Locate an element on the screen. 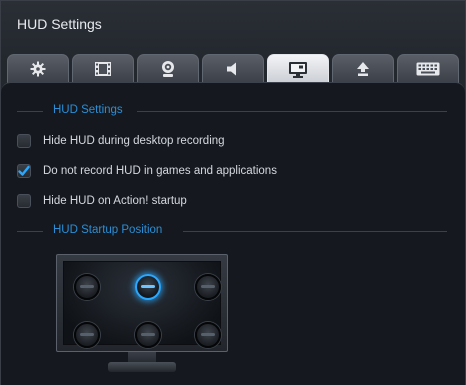 This screenshot has height=385, width=466. gear-icon is located at coordinates (38, 69).